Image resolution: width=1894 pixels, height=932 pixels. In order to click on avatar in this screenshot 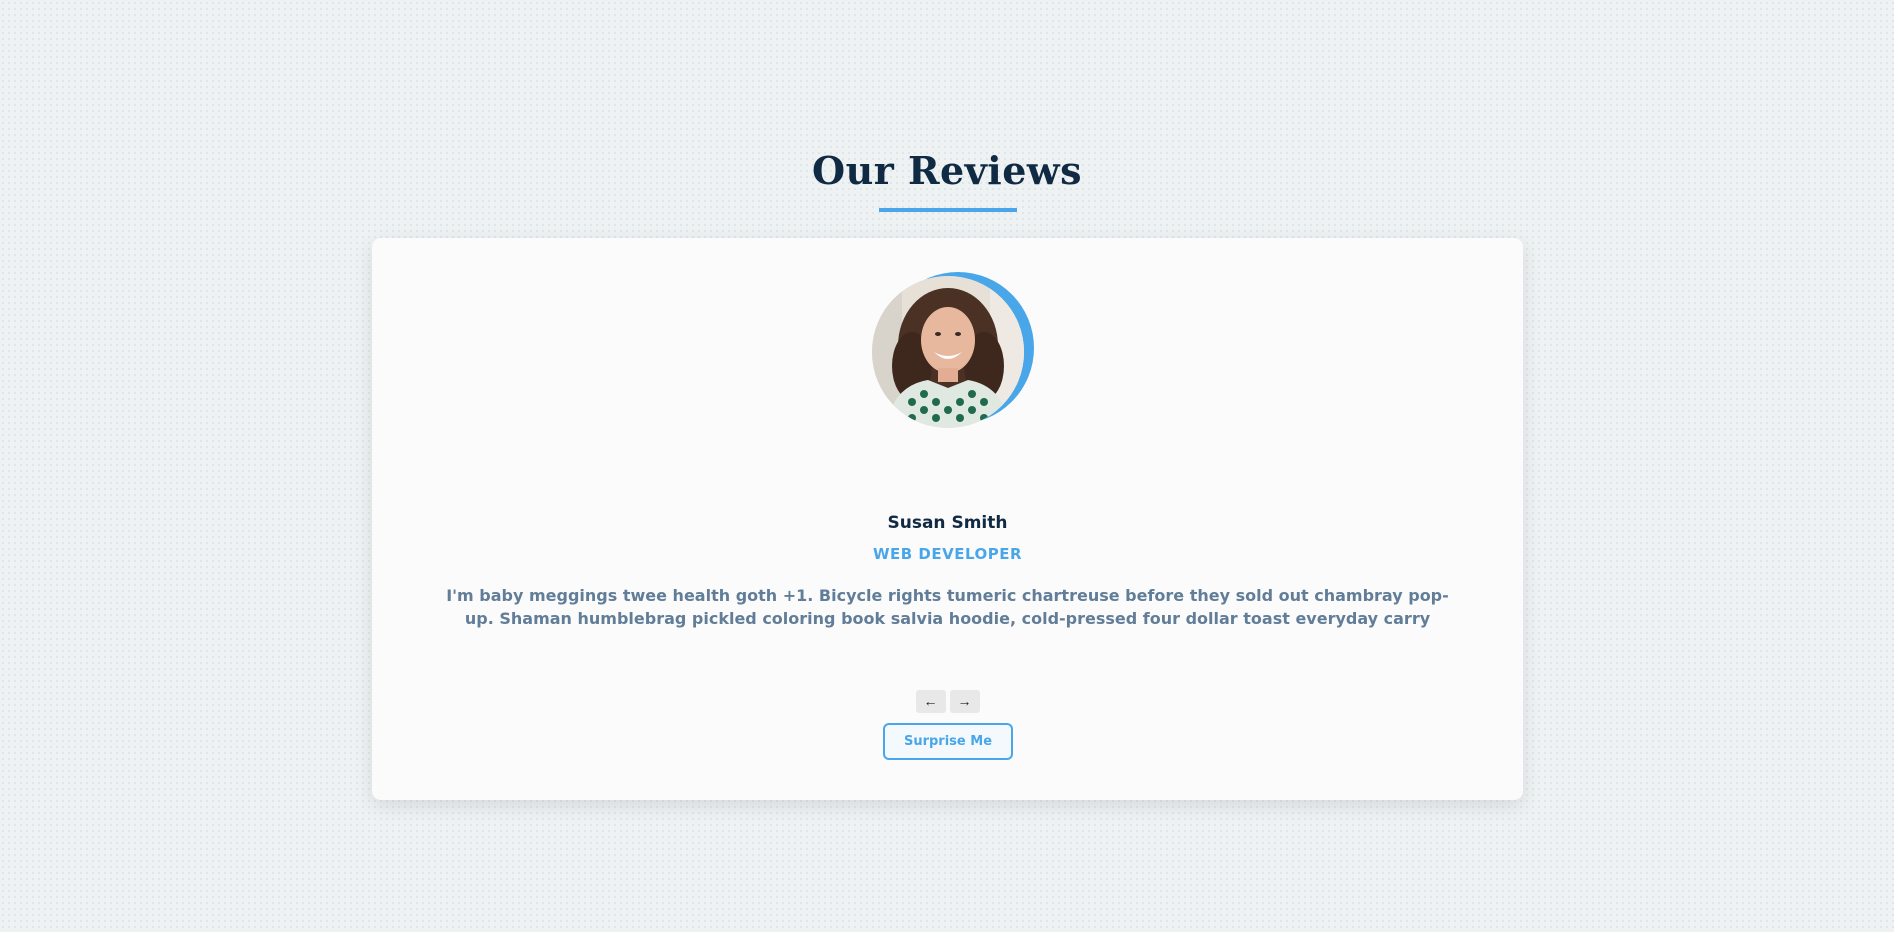, I will do `click(948, 352)`.